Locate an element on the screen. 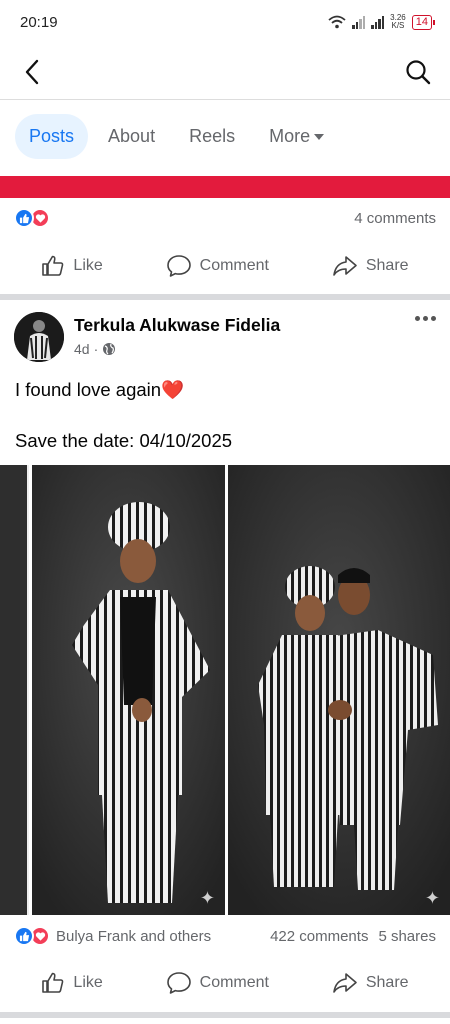 The height and width of the screenshot is (1024, 450). tab-reels: Reels is located at coordinates (212, 136).